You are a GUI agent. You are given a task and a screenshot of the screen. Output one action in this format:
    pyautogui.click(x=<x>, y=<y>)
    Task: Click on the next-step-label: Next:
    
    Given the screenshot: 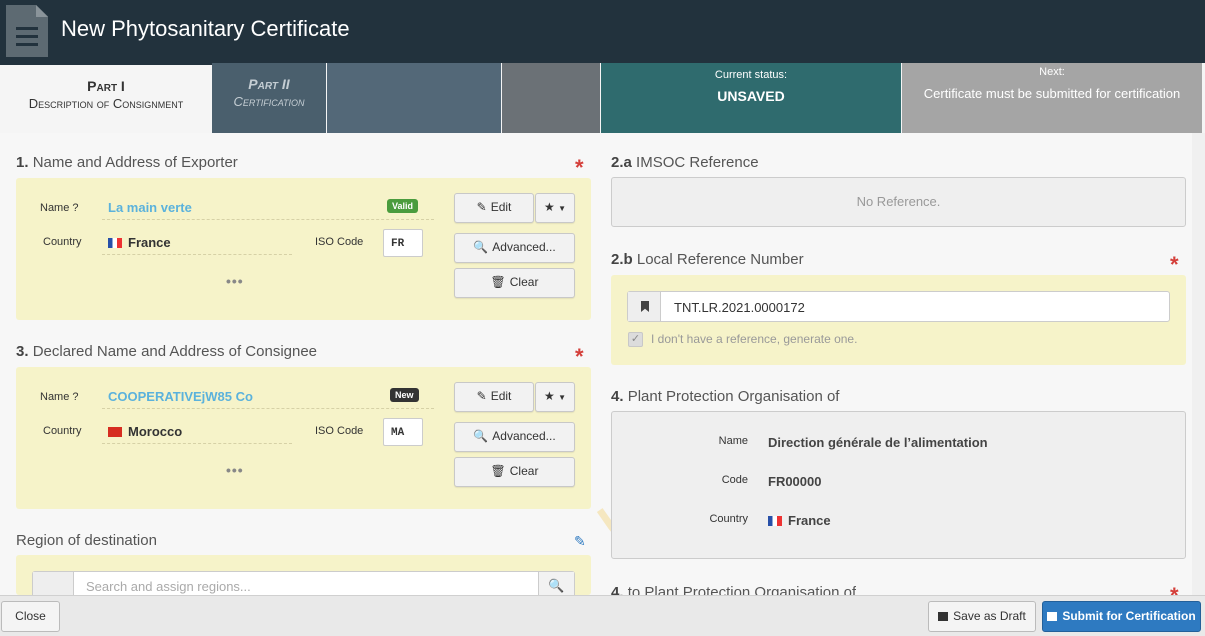 What is the action you would take?
    pyautogui.click(x=1052, y=72)
    